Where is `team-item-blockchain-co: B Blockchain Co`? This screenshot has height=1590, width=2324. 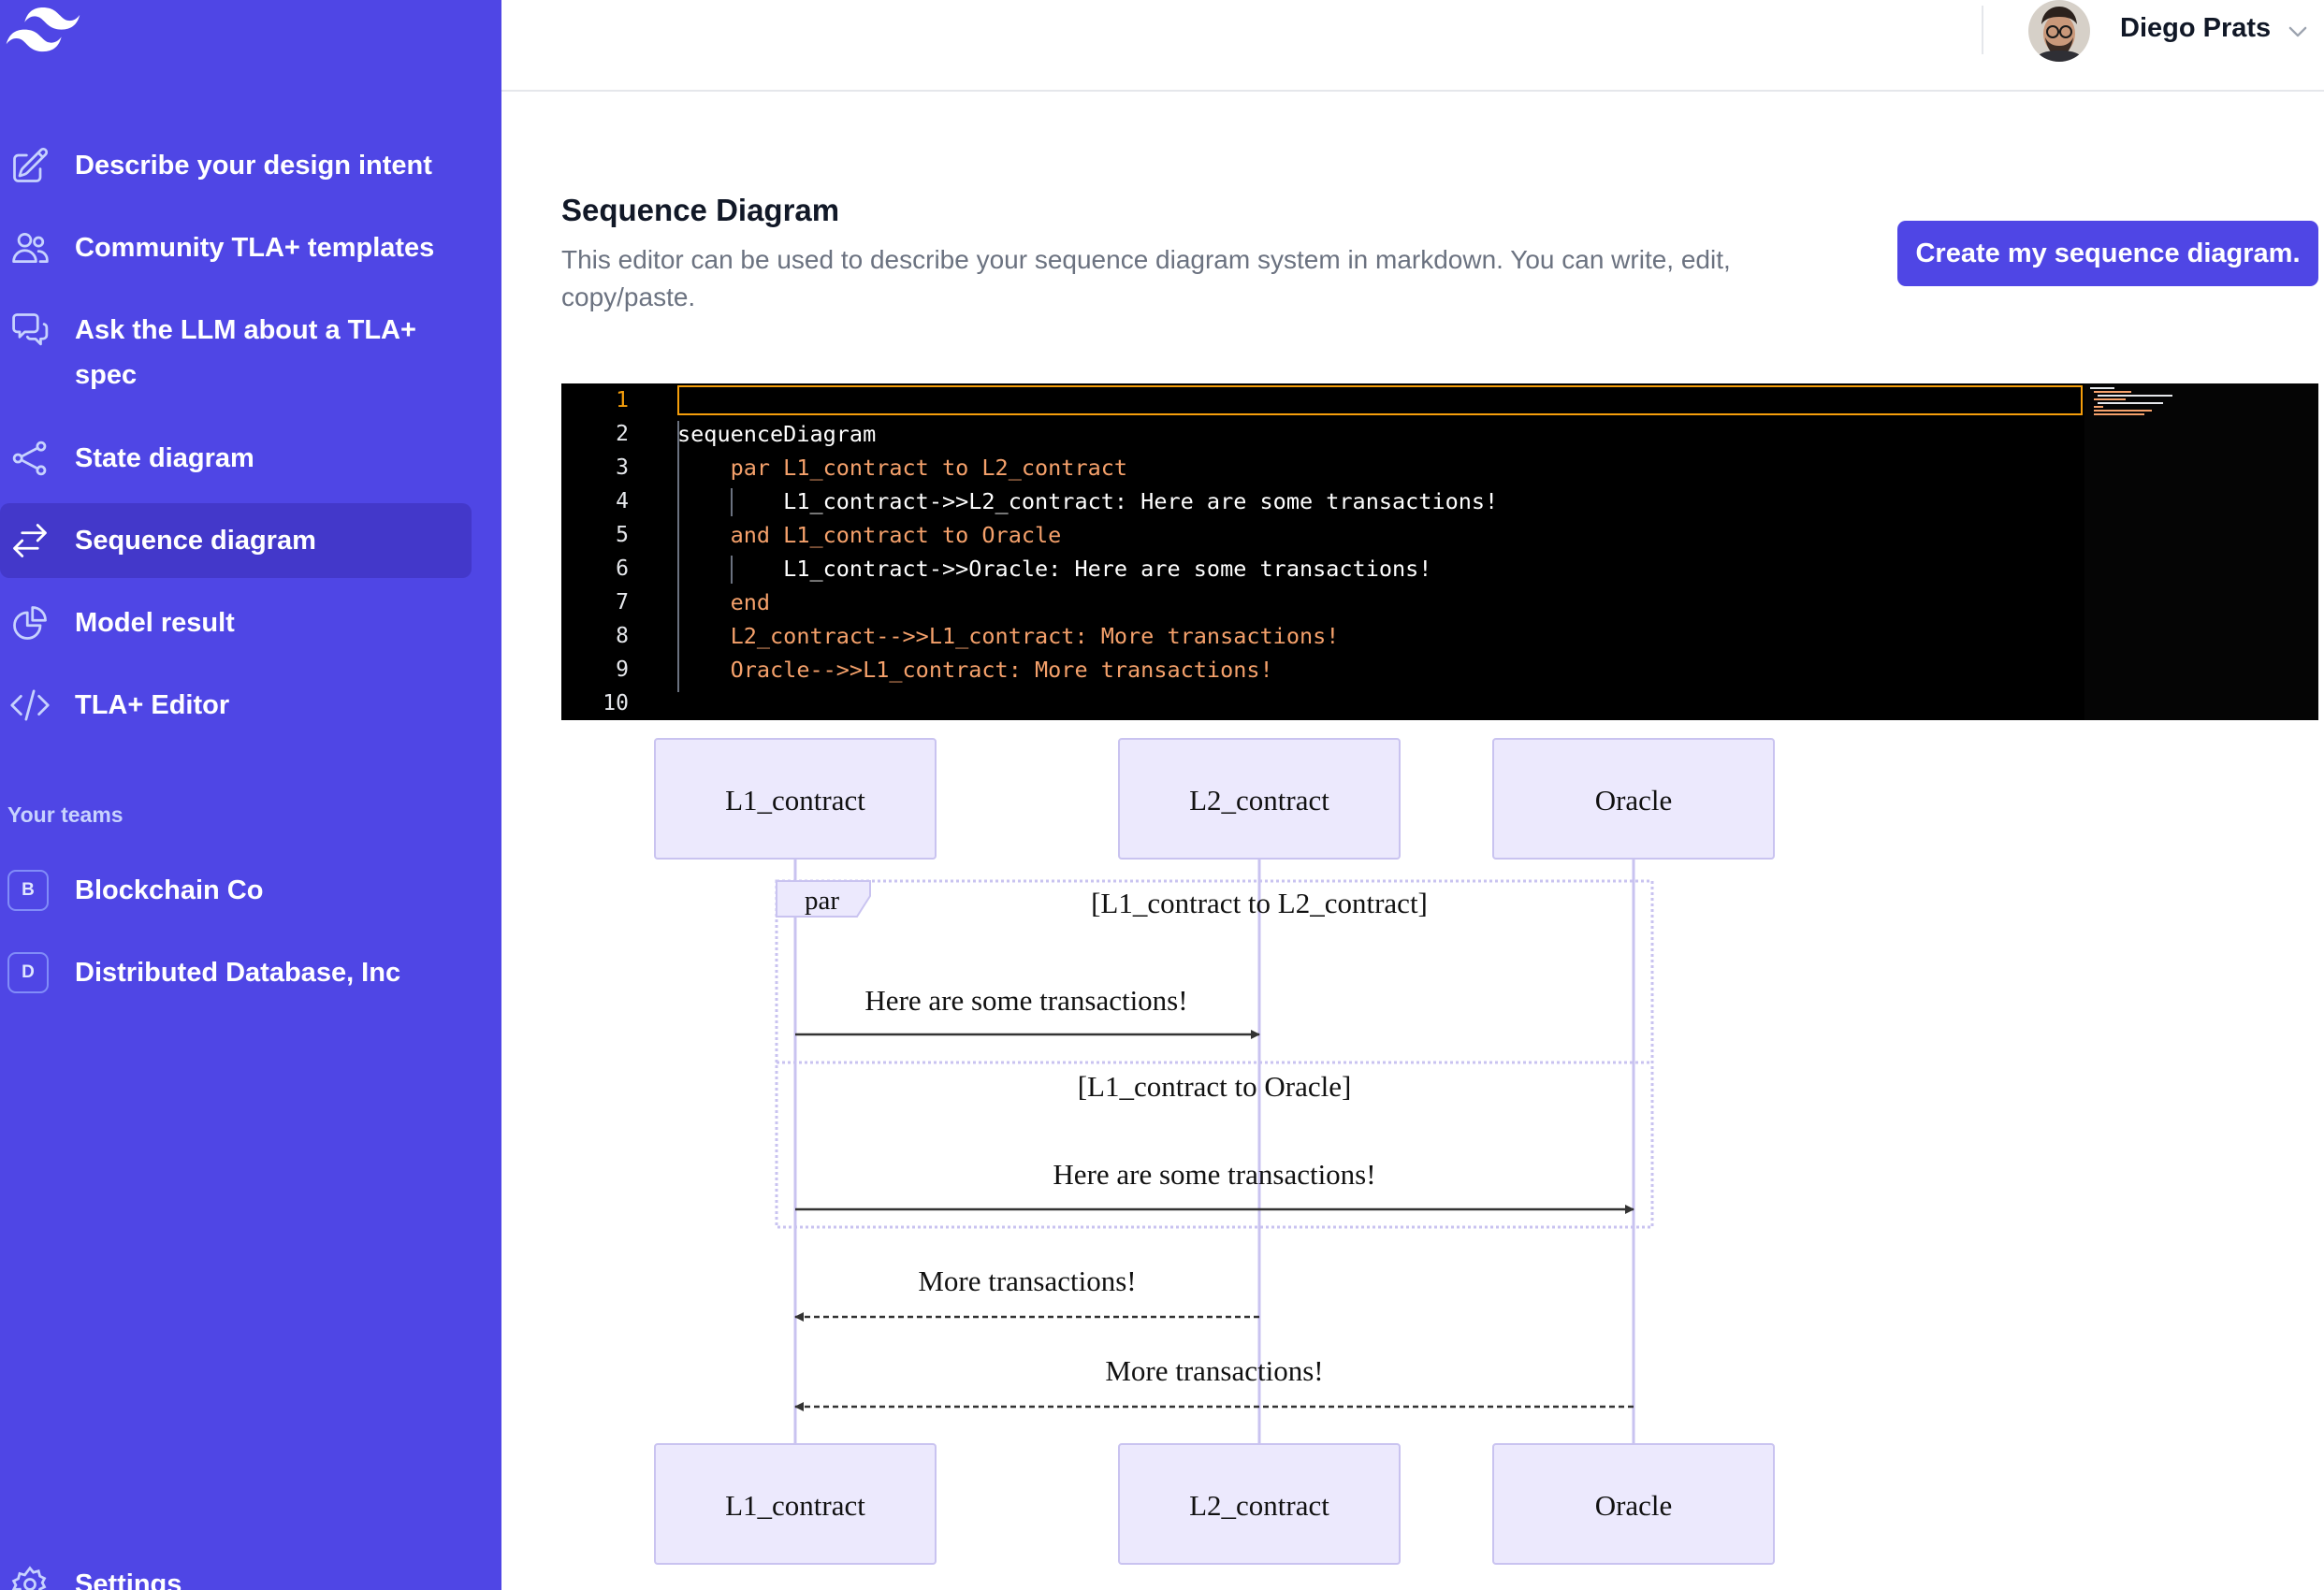
team-item-blockchain-co: B Blockchain Co is located at coordinates (236, 892).